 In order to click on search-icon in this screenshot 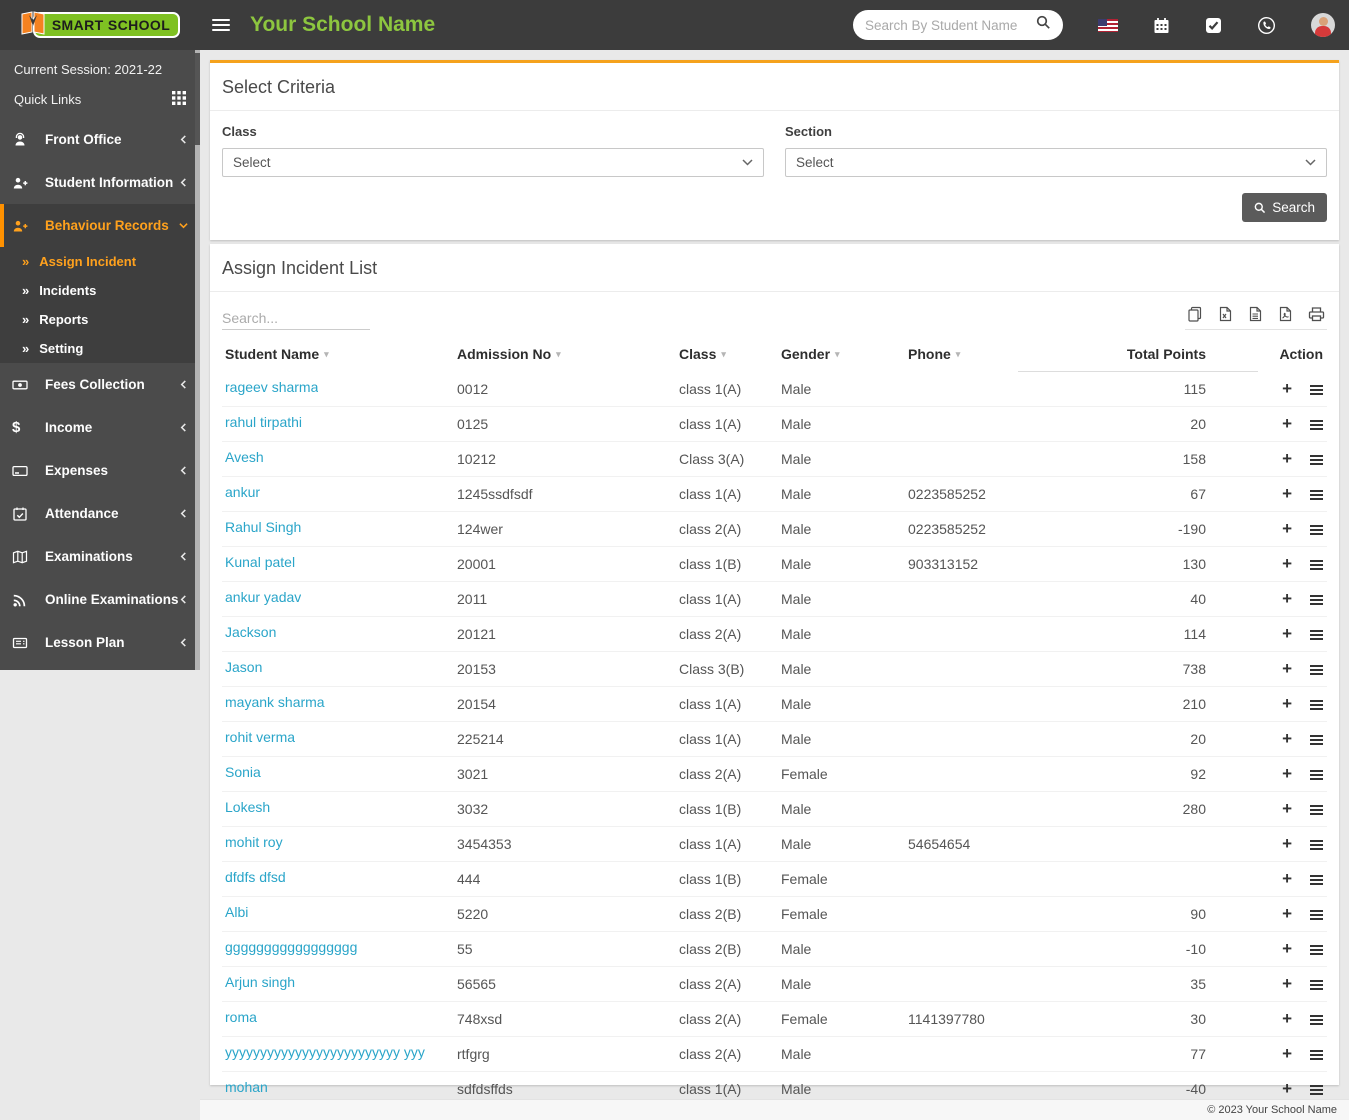, I will do `click(1043, 25)`.